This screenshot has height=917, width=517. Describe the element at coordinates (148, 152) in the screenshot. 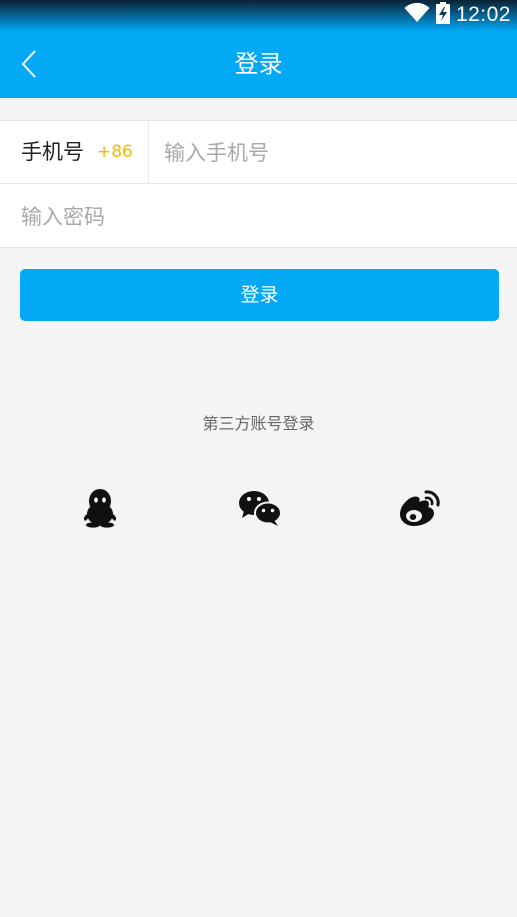

I see `divider` at that location.